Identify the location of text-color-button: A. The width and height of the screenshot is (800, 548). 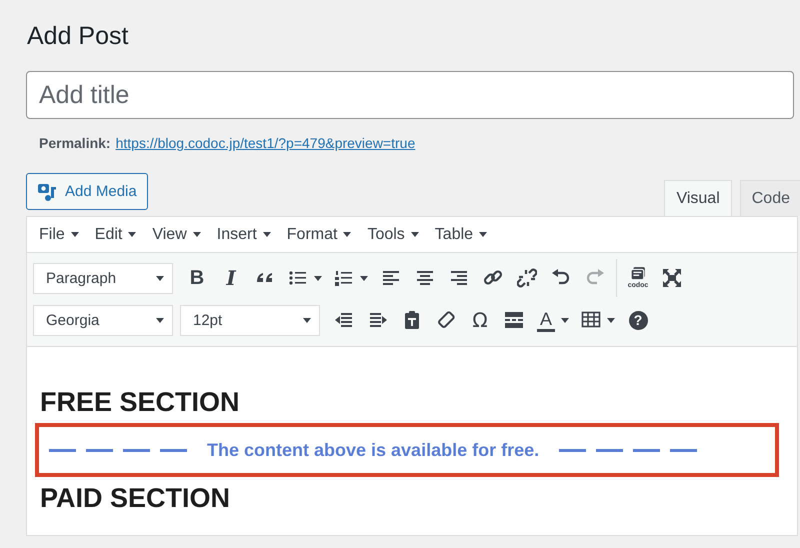
(553, 320).